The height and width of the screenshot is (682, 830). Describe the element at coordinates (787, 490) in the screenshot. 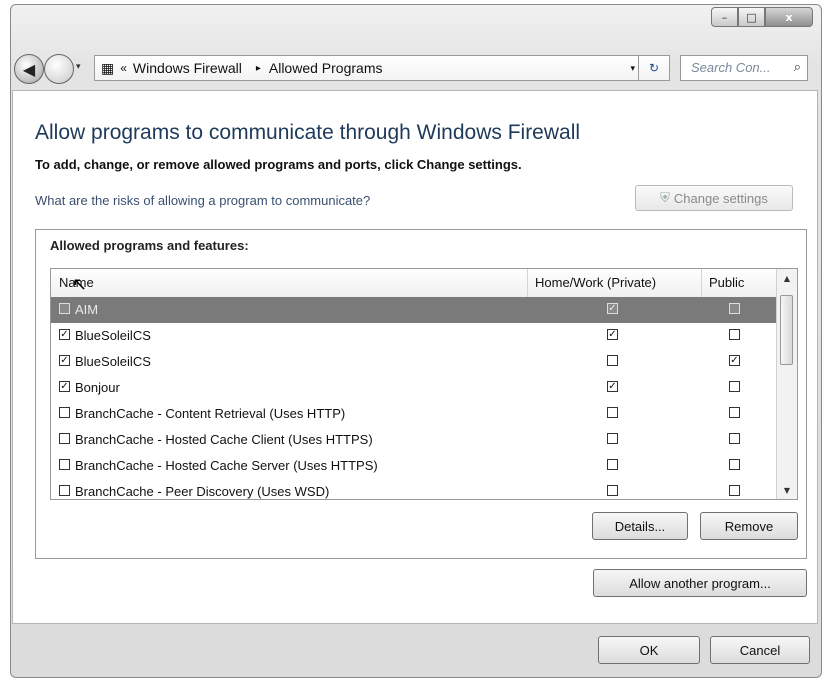

I see `scroll-down-icon: ▼` at that location.